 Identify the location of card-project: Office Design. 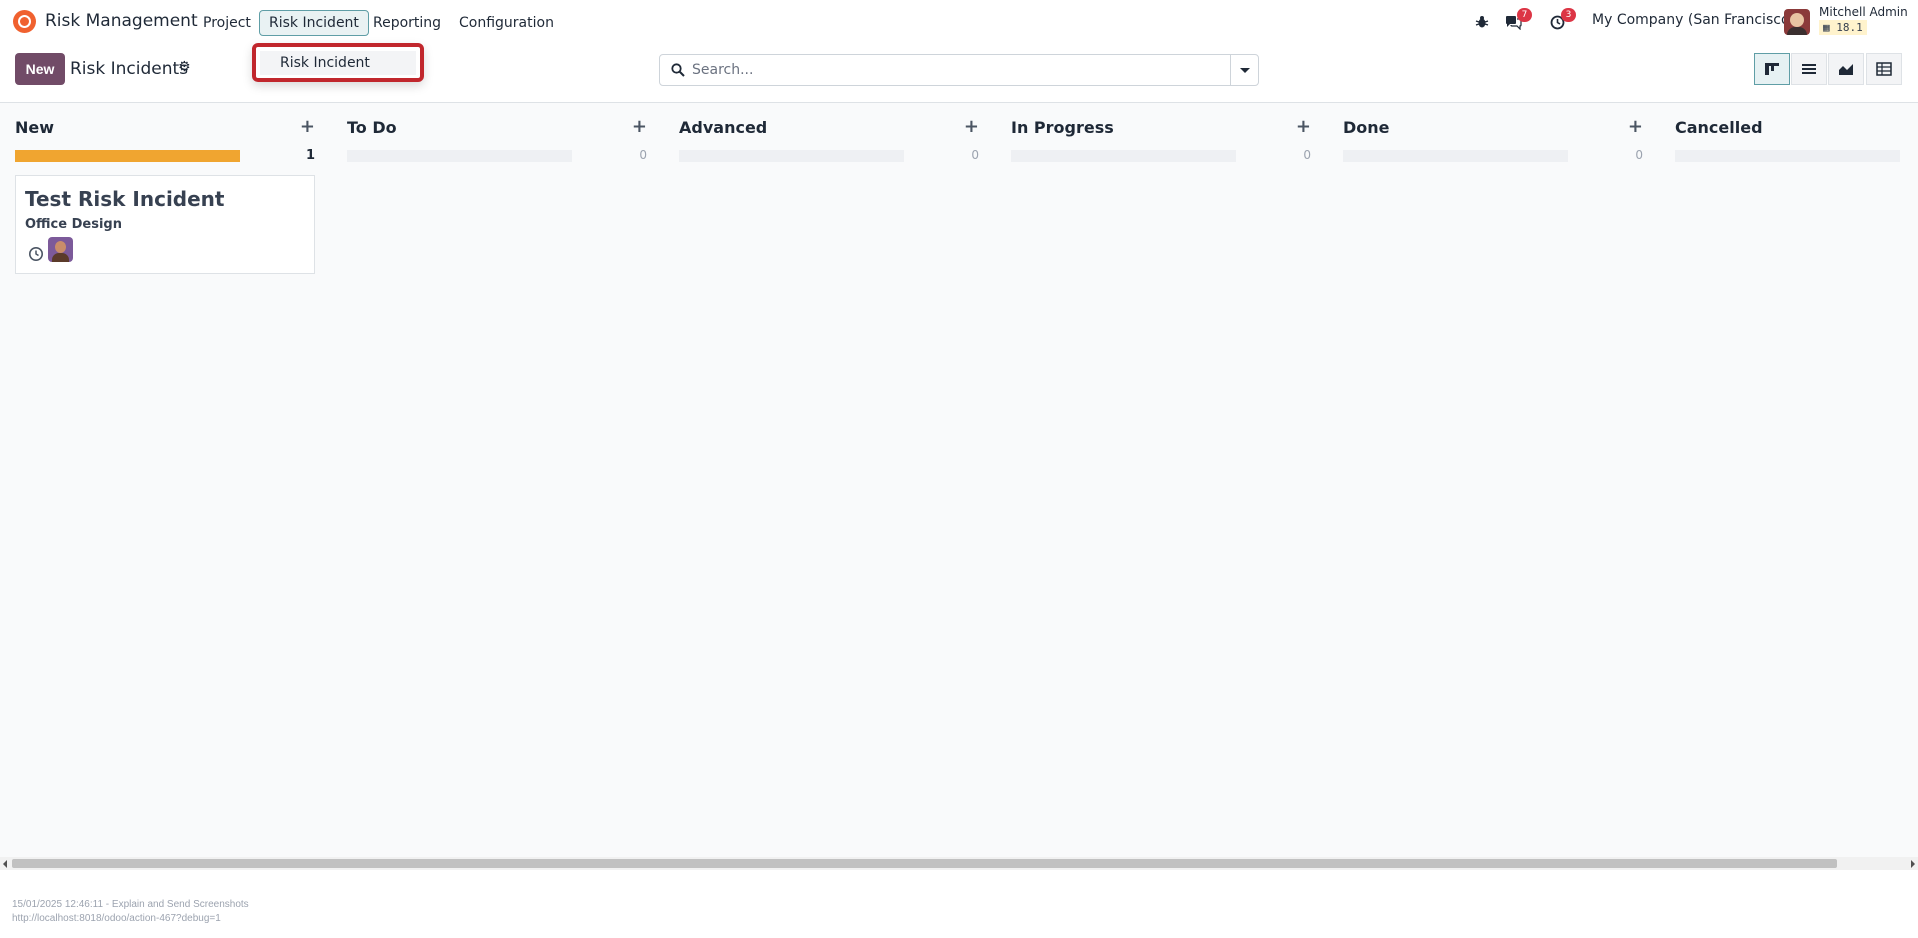
(73, 224).